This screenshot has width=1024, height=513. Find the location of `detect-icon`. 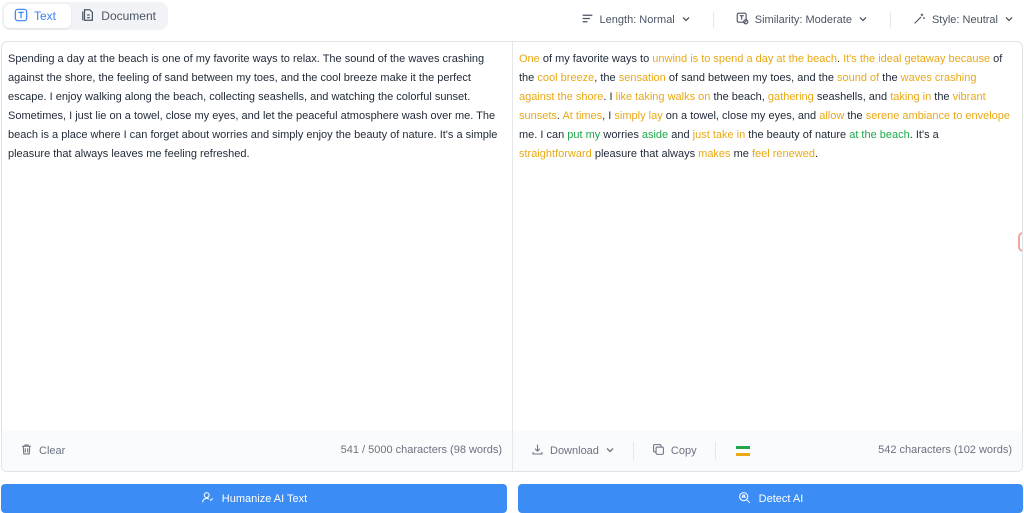

detect-icon is located at coordinates (744, 499).